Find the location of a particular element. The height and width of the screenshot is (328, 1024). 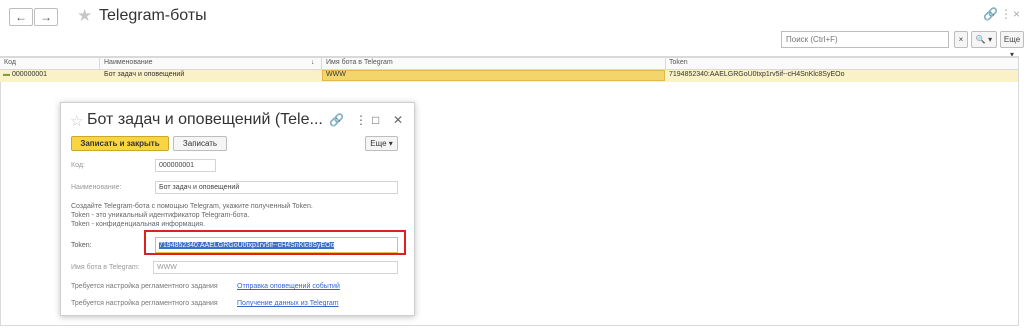

name-field: Бот задач и оповещений is located at coordinates (276, 187).